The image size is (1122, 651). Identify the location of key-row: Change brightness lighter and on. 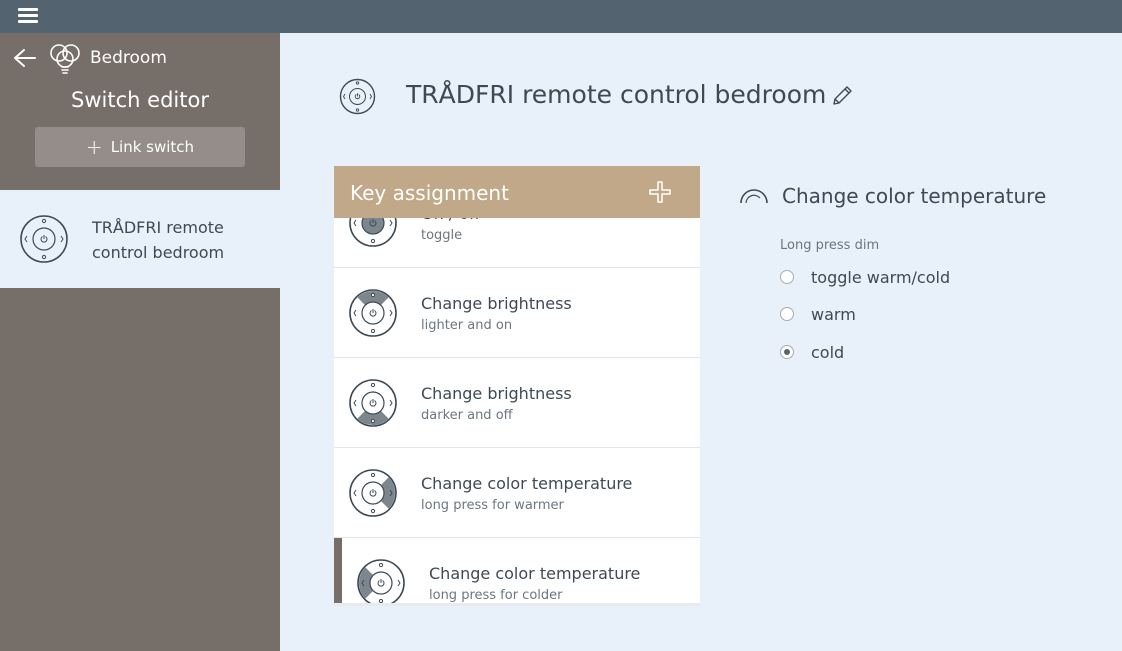
(517, 313).